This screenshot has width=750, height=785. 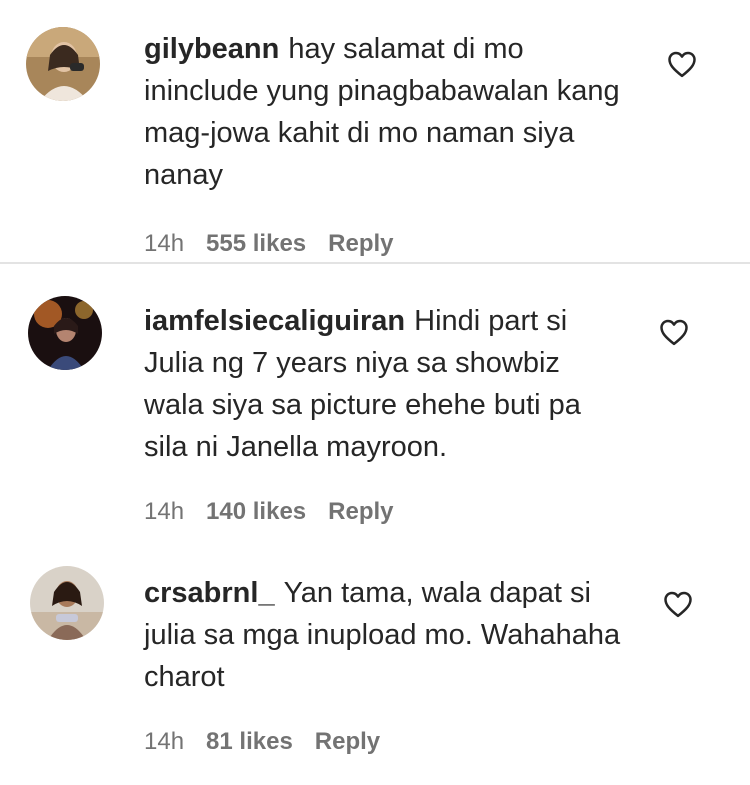 What do you see at coordinates (211, 49) in the screenshot?
I see `comment-username: gilybeann` at bounding box center [211, 49].